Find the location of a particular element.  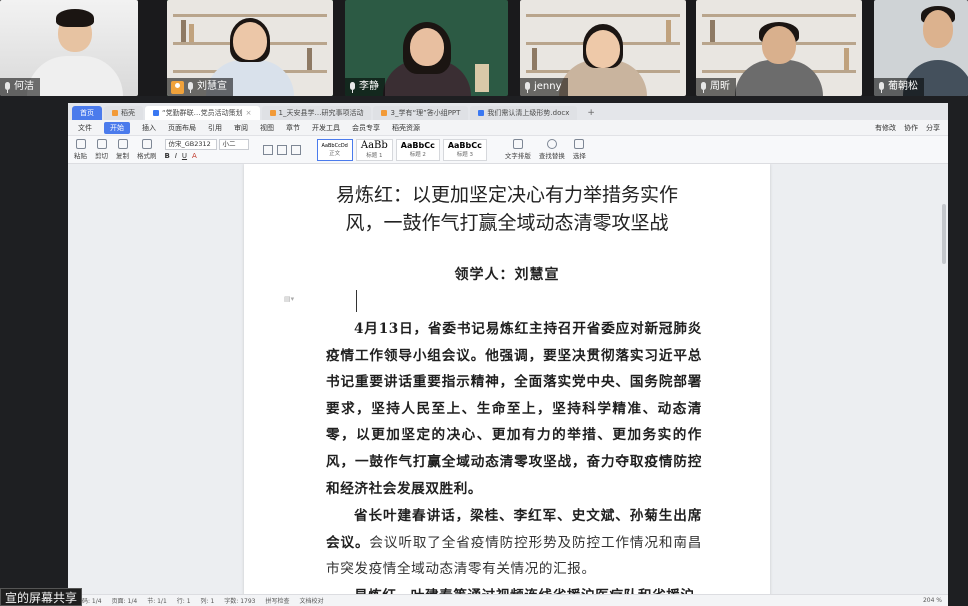

font-name-select: 仿宋_GB2312 is located at coordinates (190, 144).